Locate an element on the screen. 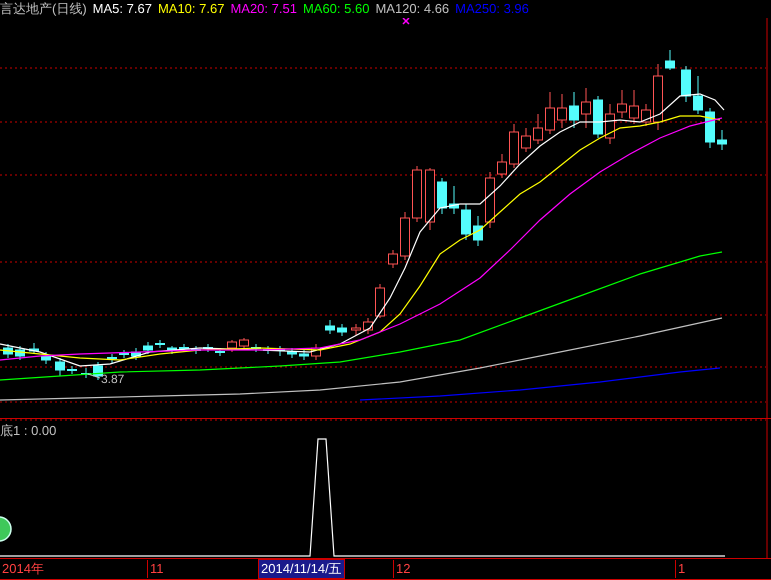  indicator-label: MA10: 7.67 is located at coordinates (191, 9).